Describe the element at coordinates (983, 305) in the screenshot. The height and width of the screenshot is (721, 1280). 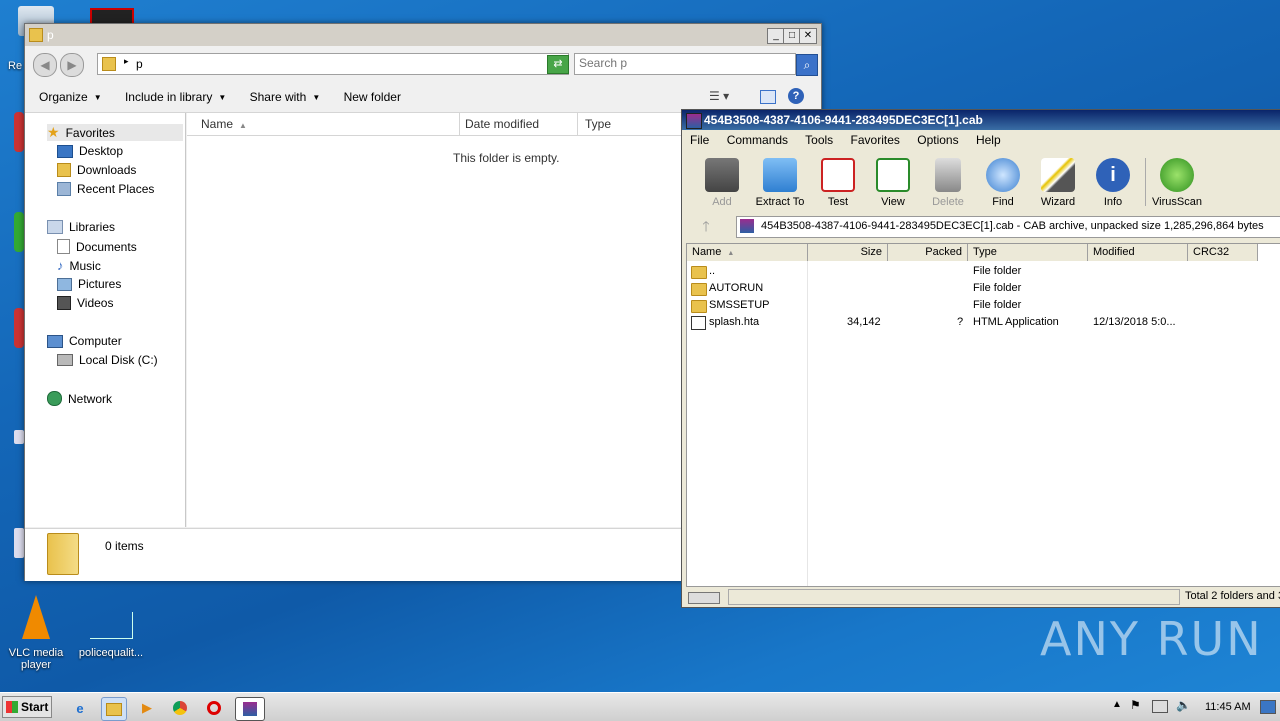
I see `list-item: SMSSETUP File folder` at that location.